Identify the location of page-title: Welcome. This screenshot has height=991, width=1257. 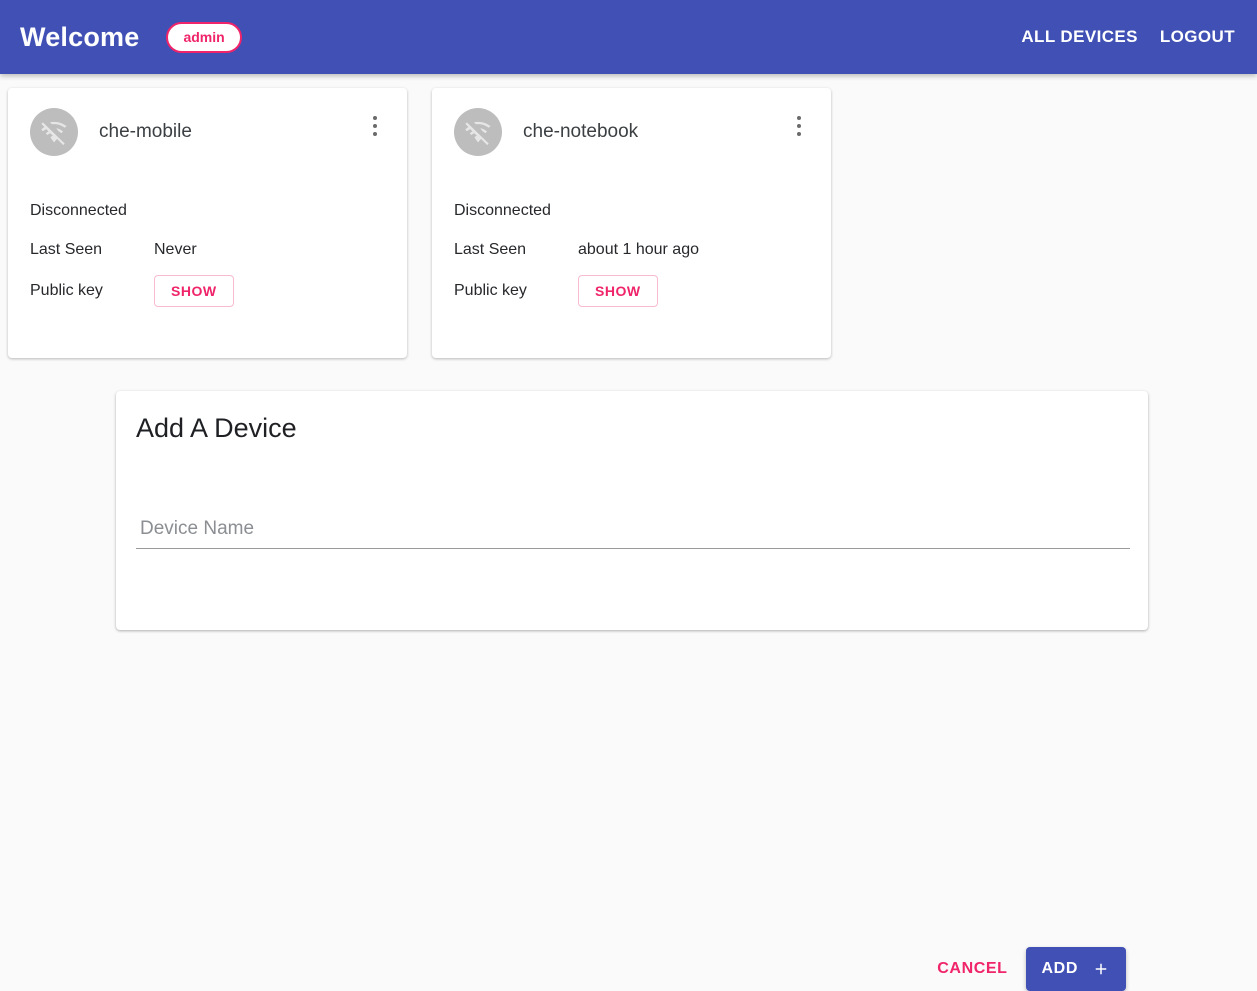
(80, 36).